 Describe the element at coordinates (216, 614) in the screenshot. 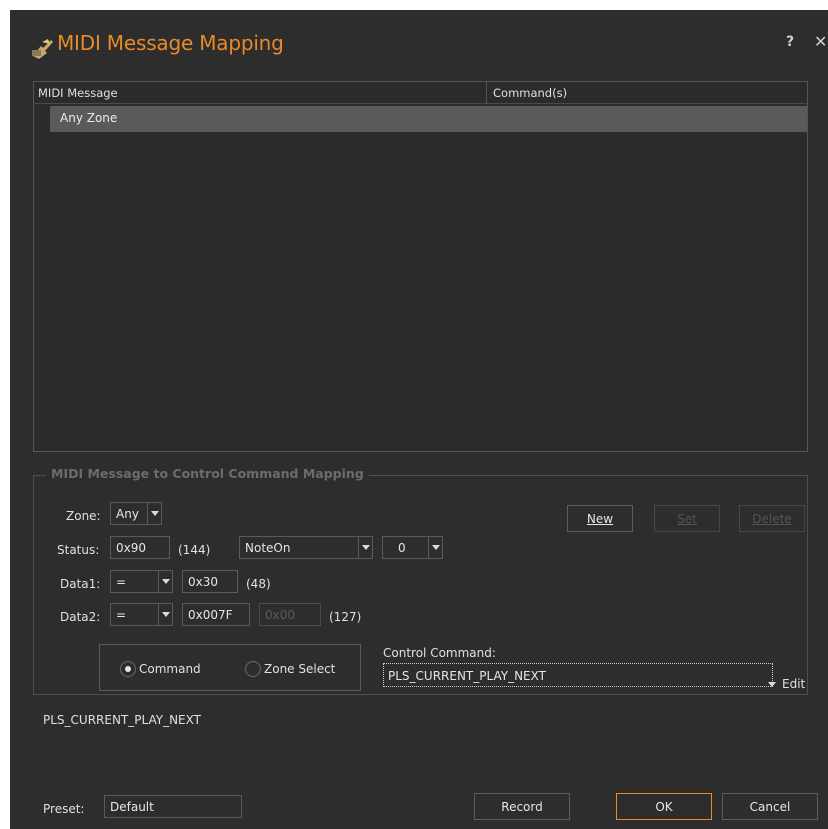

I see `data2-hex-input: 0x007F` at that location.